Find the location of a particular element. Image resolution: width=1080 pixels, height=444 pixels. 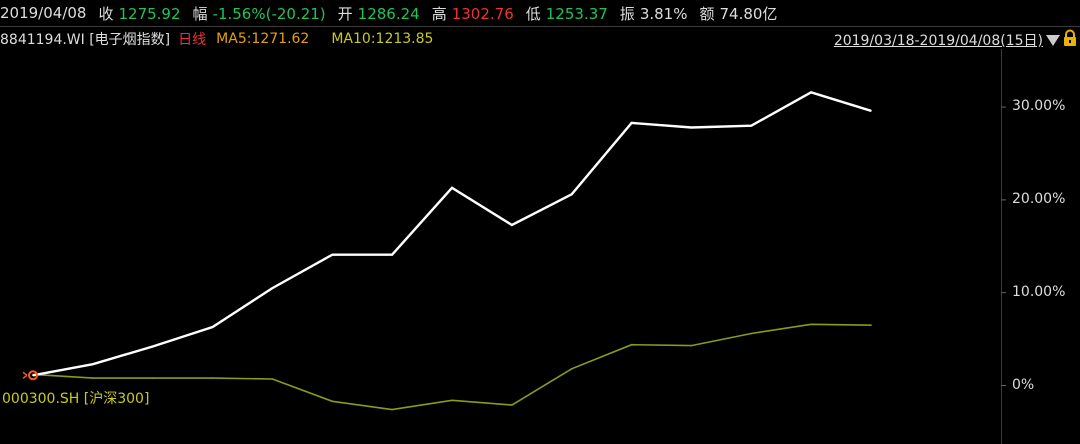

start-arrow-icon is located at coordinates (25, 375).